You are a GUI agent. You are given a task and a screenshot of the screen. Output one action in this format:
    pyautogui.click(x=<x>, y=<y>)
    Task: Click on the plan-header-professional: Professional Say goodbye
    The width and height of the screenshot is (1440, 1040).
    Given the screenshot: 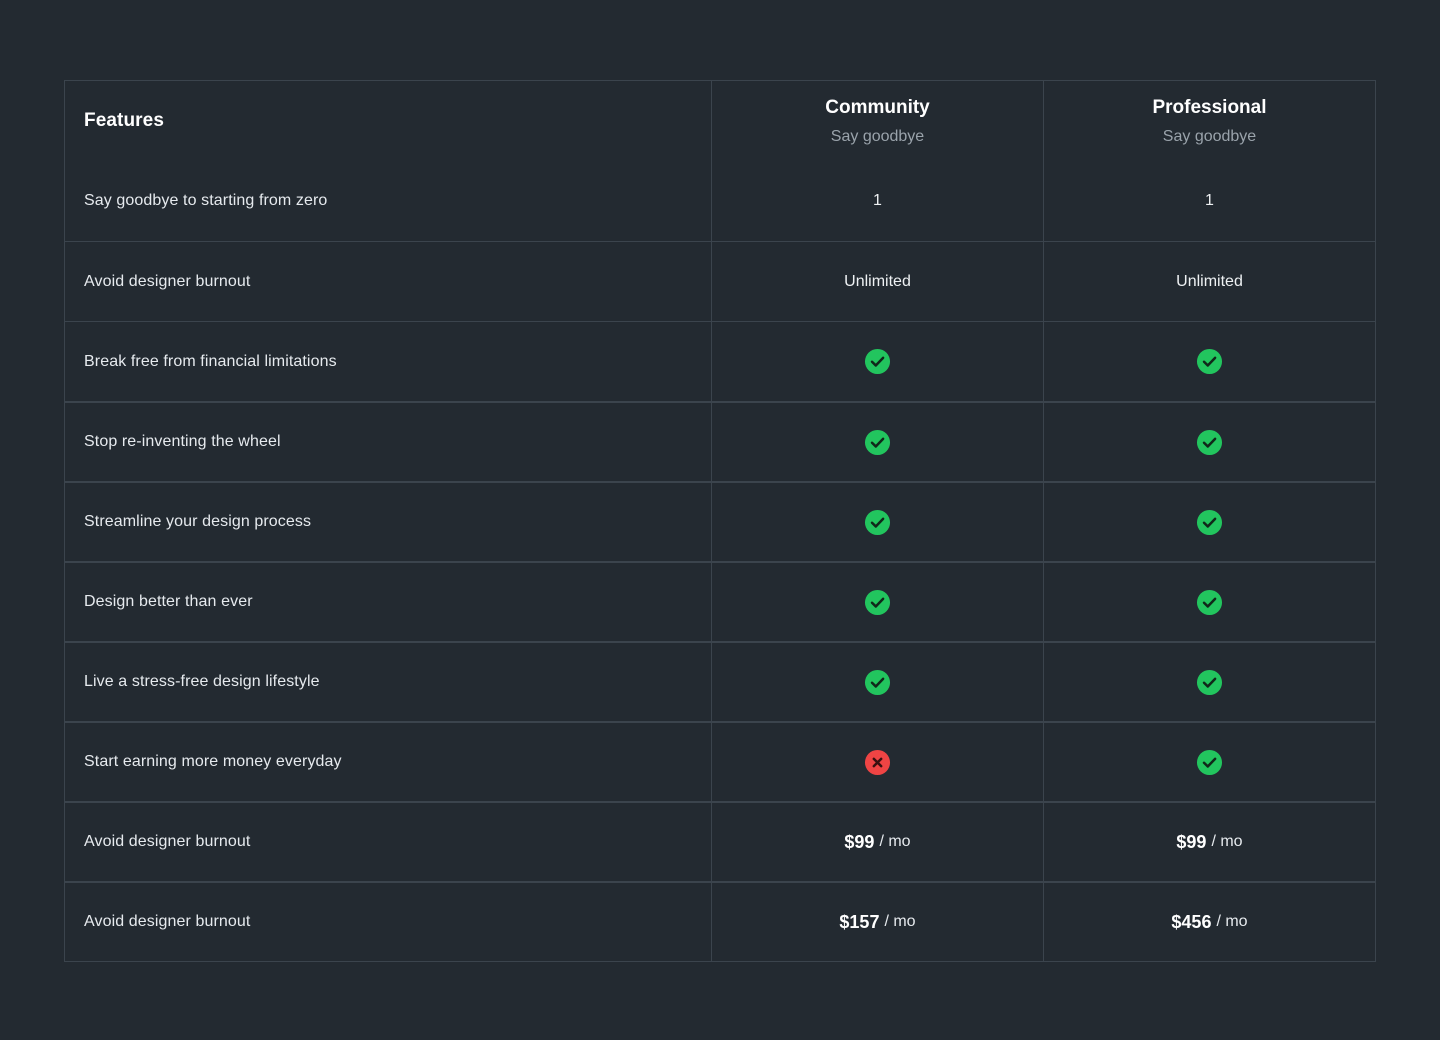 What is the action you would take?
    pyautogui.click(x=1209, y=121)
    